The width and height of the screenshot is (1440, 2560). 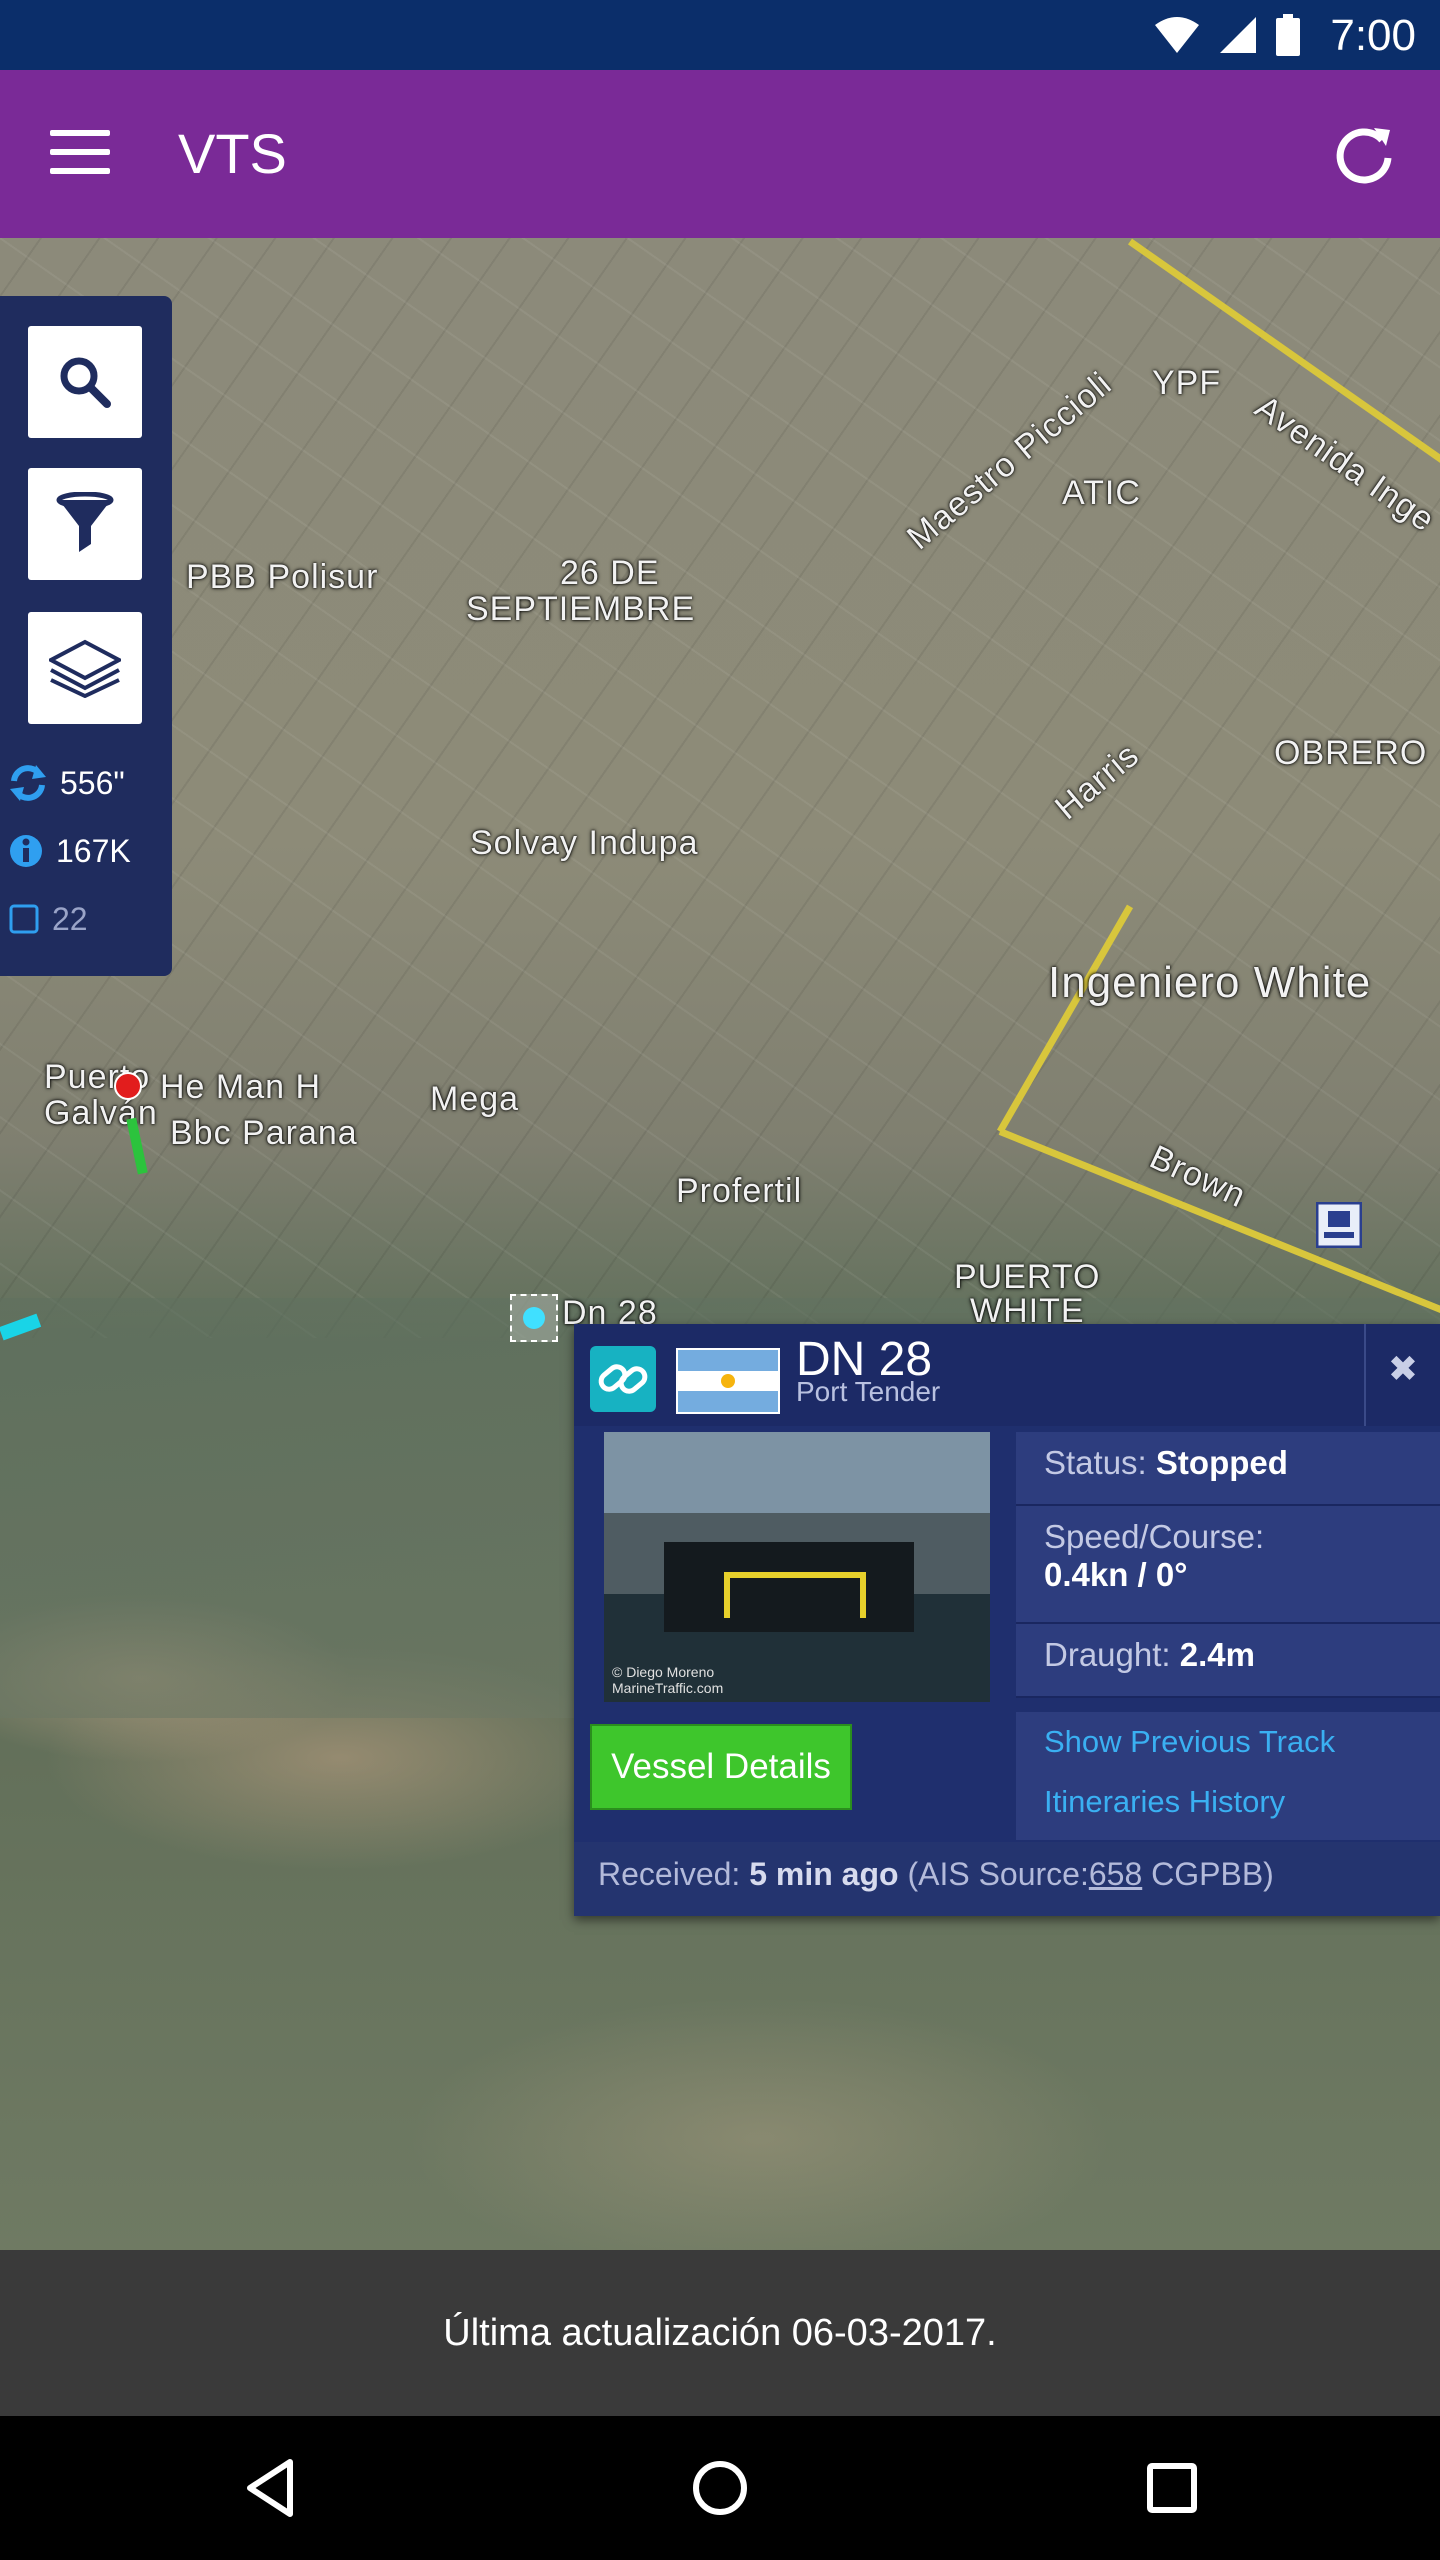 What do you see at coordinates (70, 918) in the screenshot?
I see `selection-counter-value: 22` at bounding box center [70, 918].